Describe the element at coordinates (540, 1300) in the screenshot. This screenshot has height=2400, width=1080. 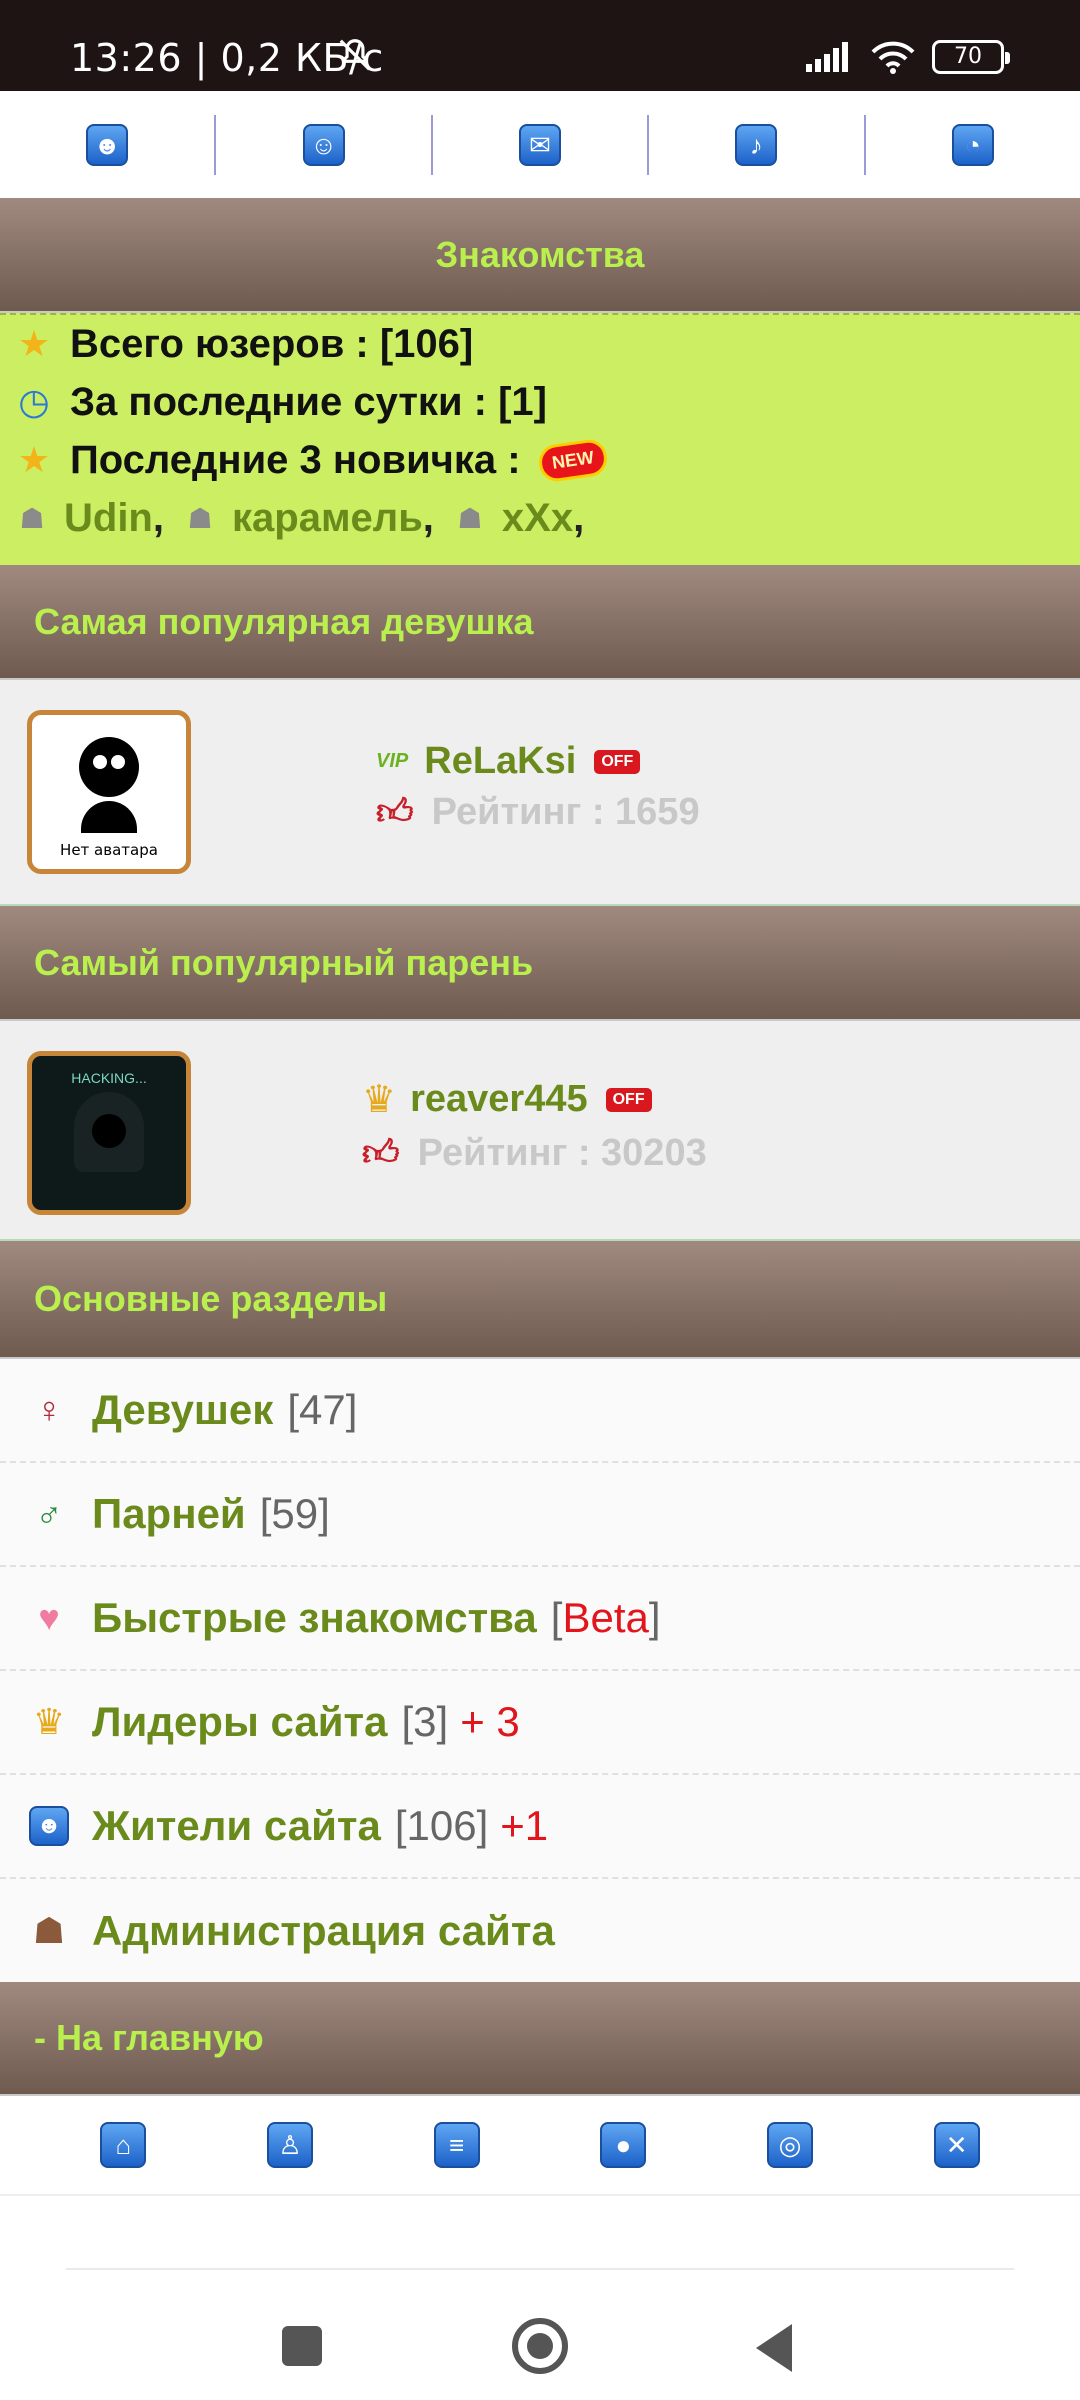
I see `sections-header: Основные разделы` at that location.